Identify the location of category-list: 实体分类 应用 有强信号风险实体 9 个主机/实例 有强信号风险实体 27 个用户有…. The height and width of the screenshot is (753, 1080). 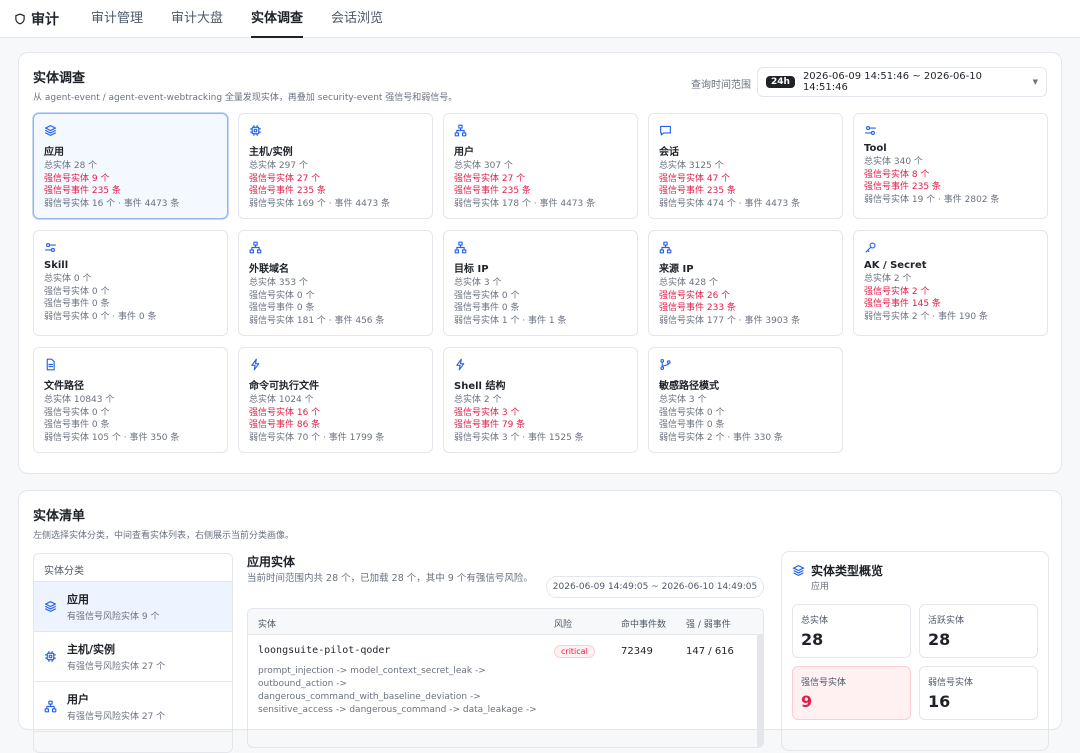
(133, 653).